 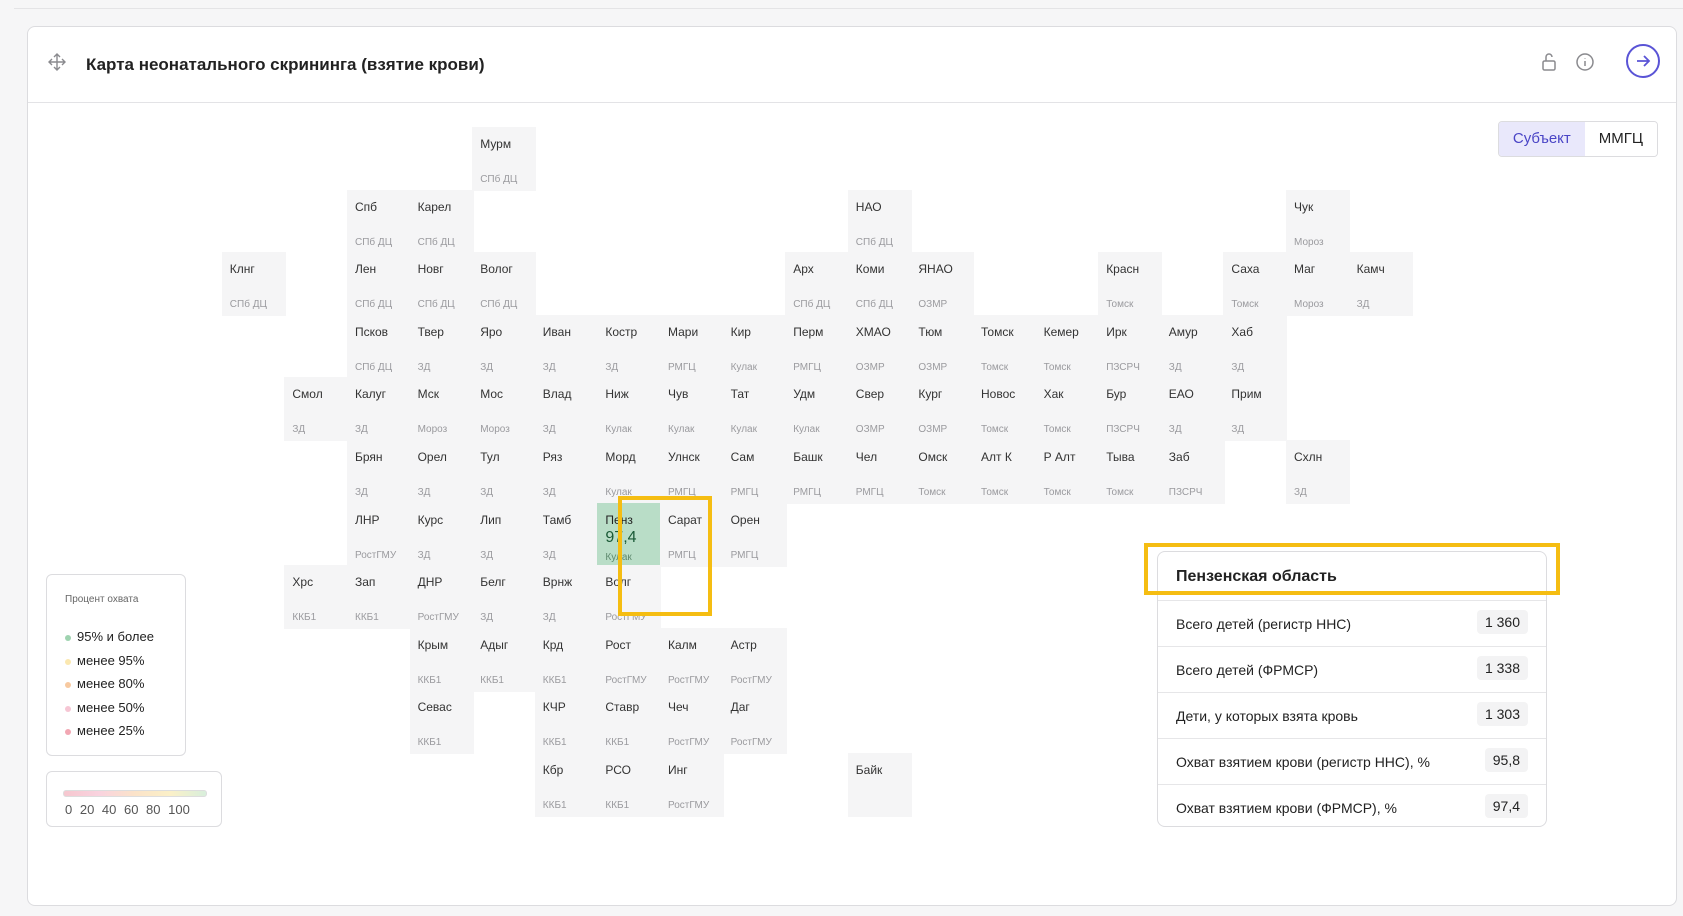 What do you see at coordinates (566, 722) in the screenshot?
I see `region-tile: КЧР ККБ1` at bounding box center [566, 722].